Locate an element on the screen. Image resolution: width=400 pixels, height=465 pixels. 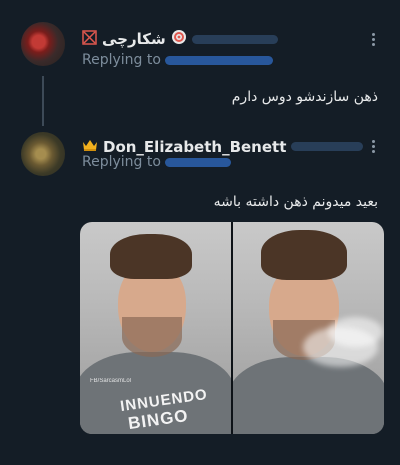
author-row: شکارچی is located at coordinates (180, 39).